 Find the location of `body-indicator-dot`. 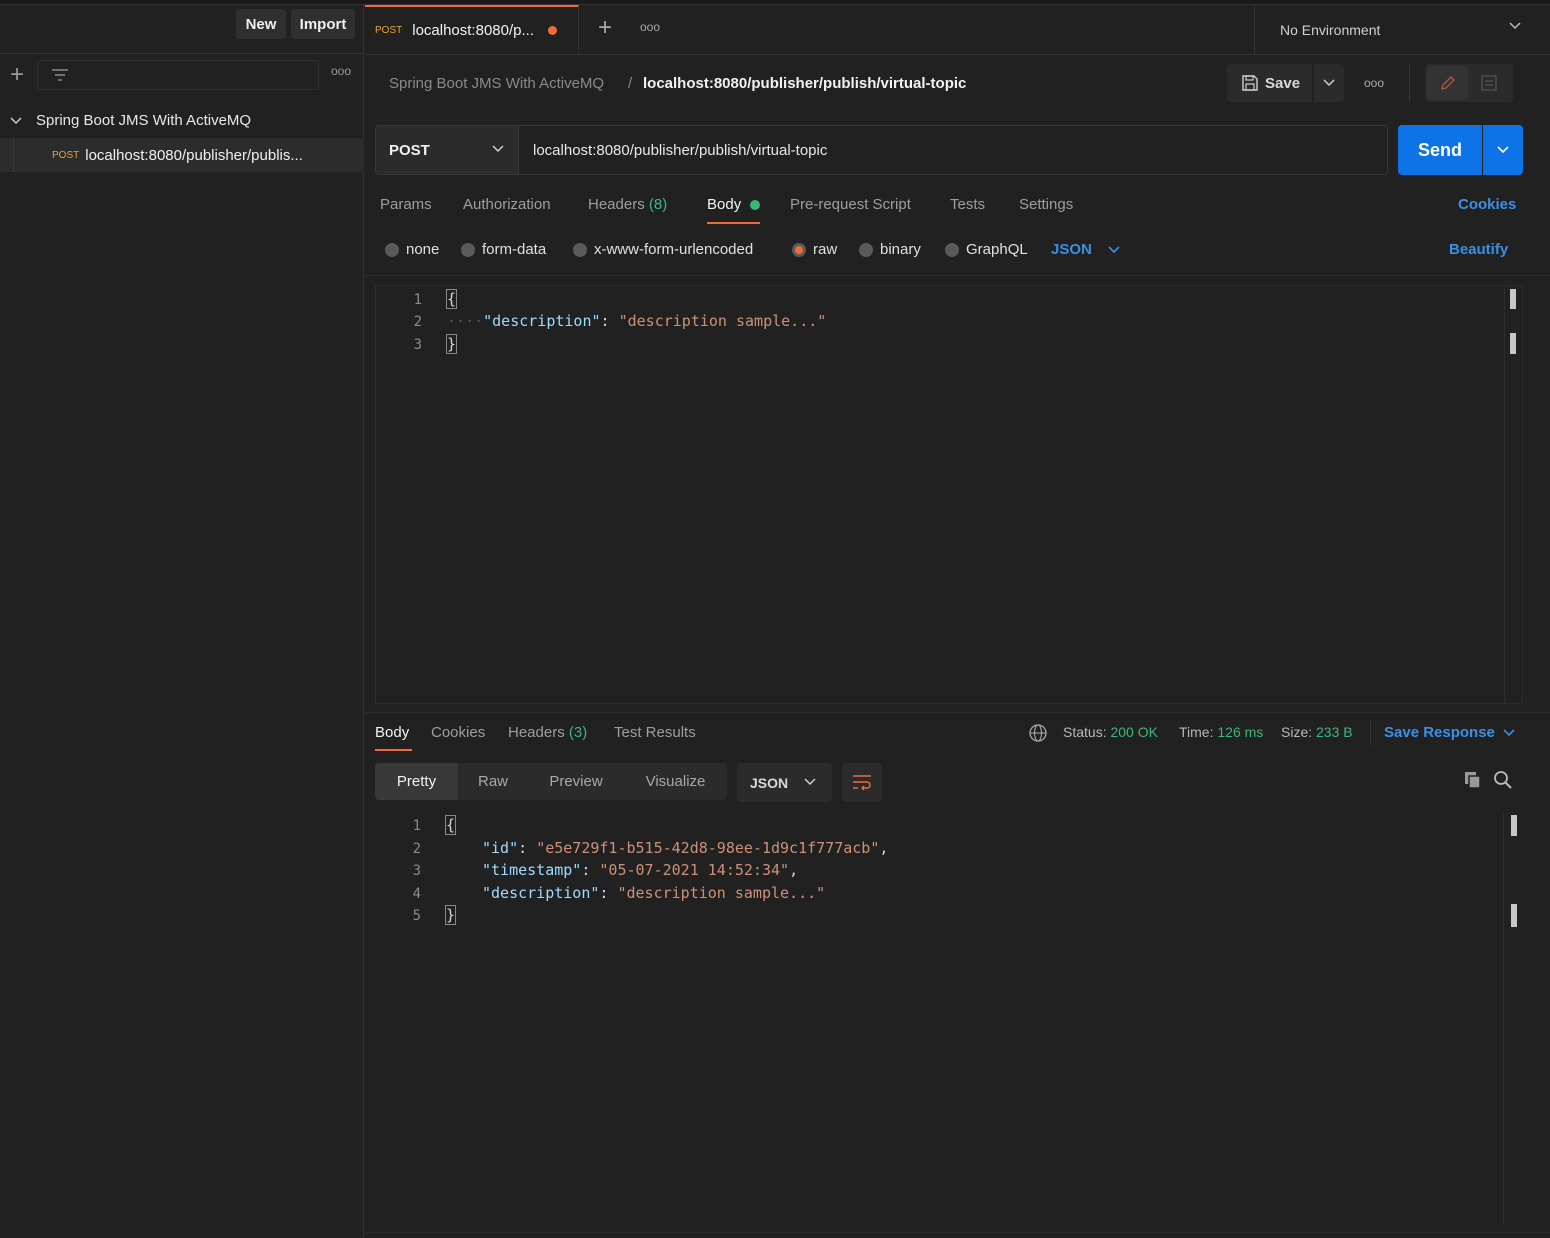

body-indicator-dot is located at coordinates (755, 205).